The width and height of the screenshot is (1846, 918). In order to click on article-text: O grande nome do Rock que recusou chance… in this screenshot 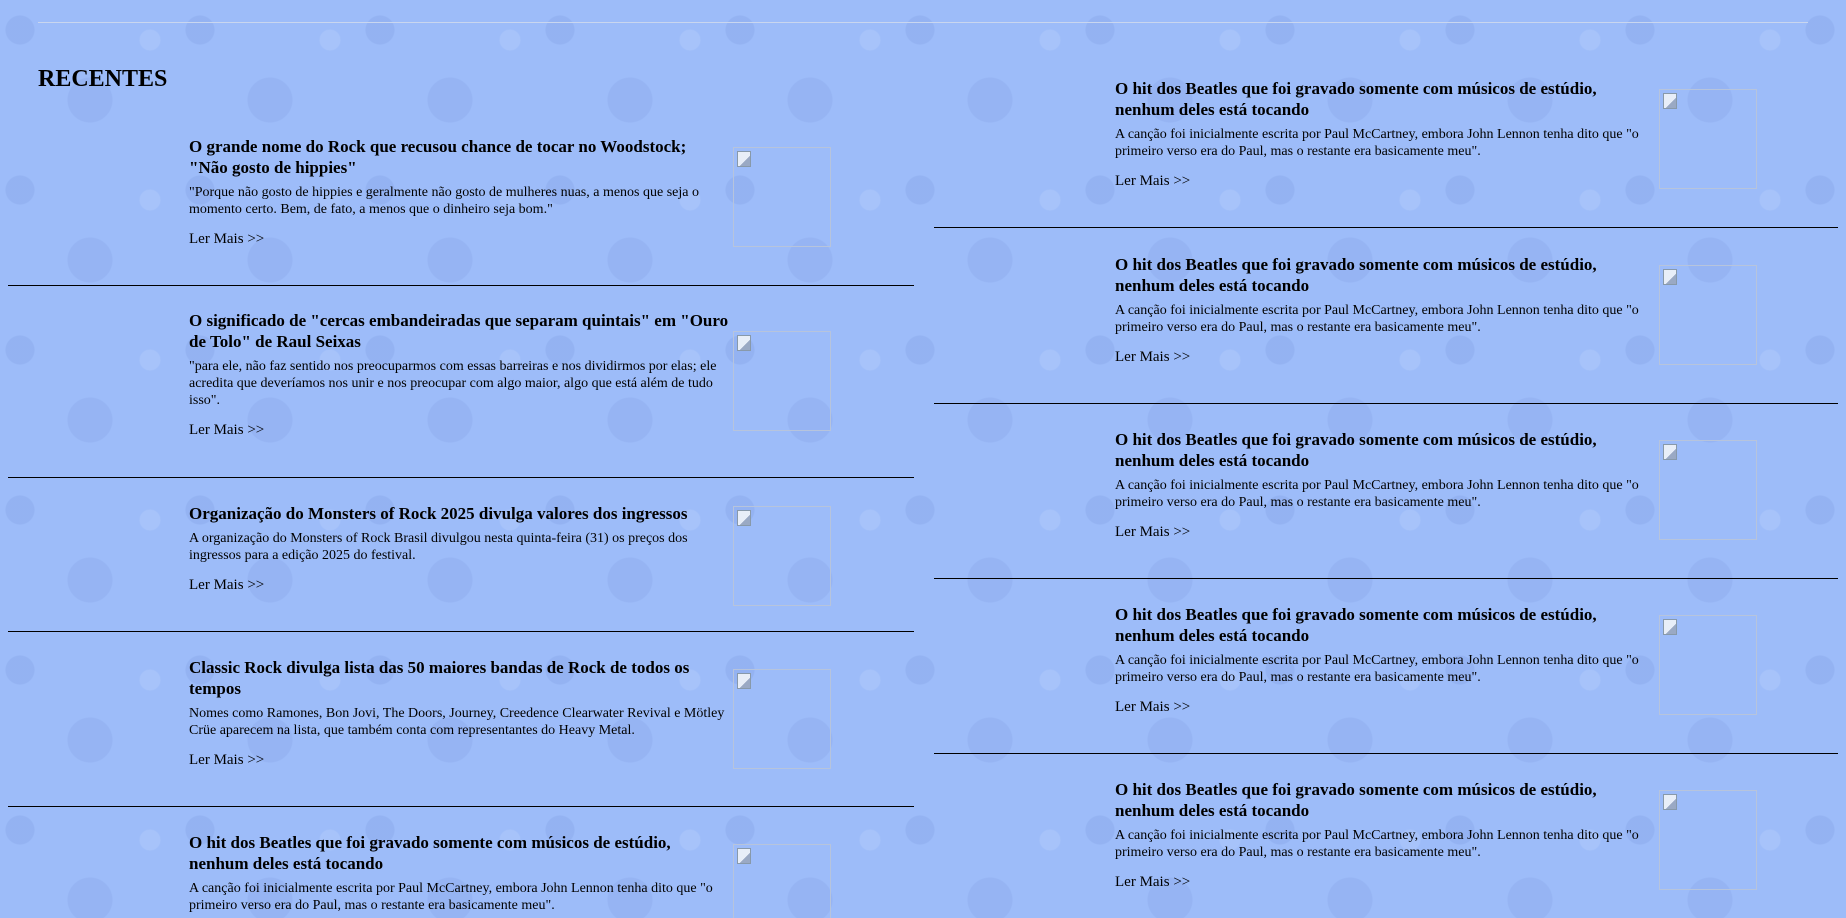, I will do `click(459, 192)`.